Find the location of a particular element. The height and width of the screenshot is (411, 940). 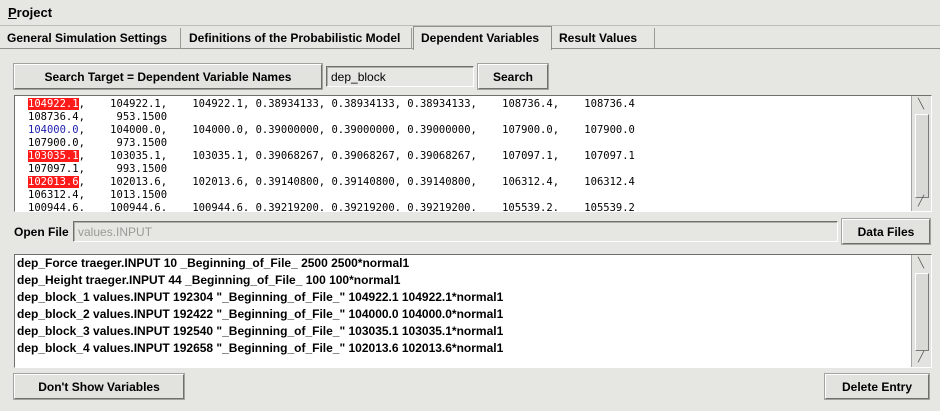

variables-scroll-thumb is located at coordinates (922, 312).